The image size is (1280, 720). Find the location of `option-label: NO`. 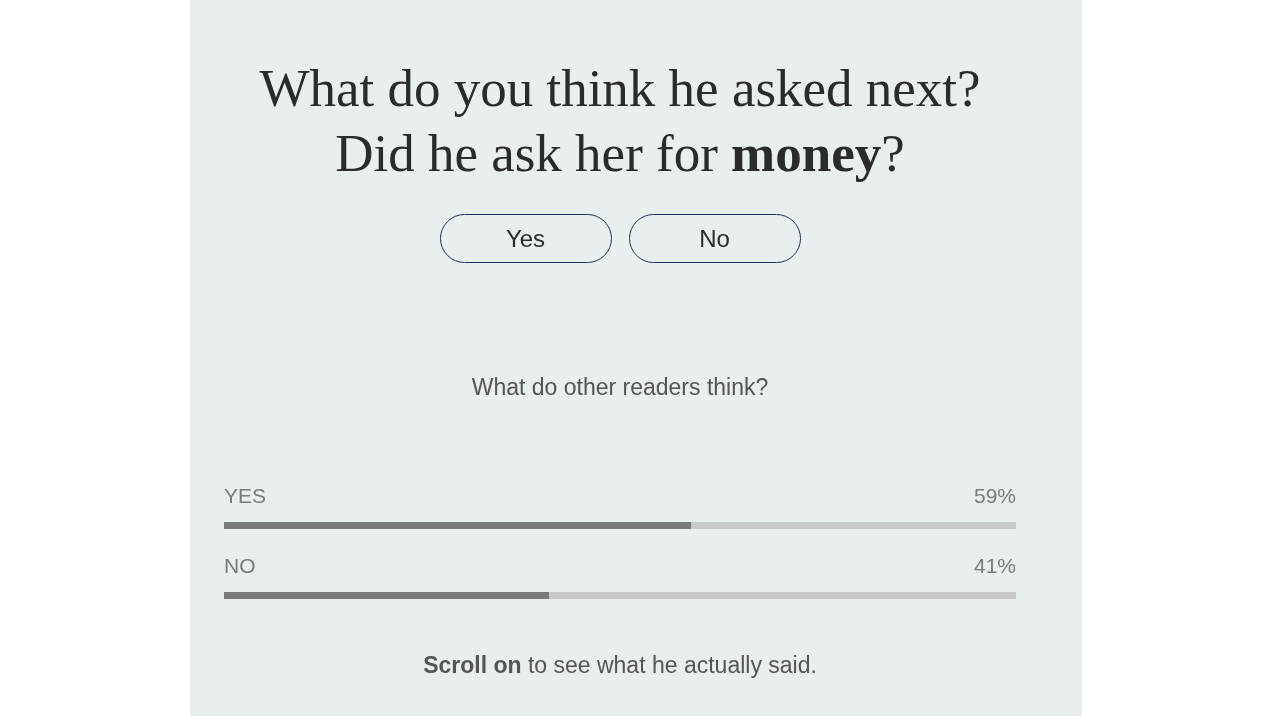

option-label: NO is located at coordinates (240, 566).